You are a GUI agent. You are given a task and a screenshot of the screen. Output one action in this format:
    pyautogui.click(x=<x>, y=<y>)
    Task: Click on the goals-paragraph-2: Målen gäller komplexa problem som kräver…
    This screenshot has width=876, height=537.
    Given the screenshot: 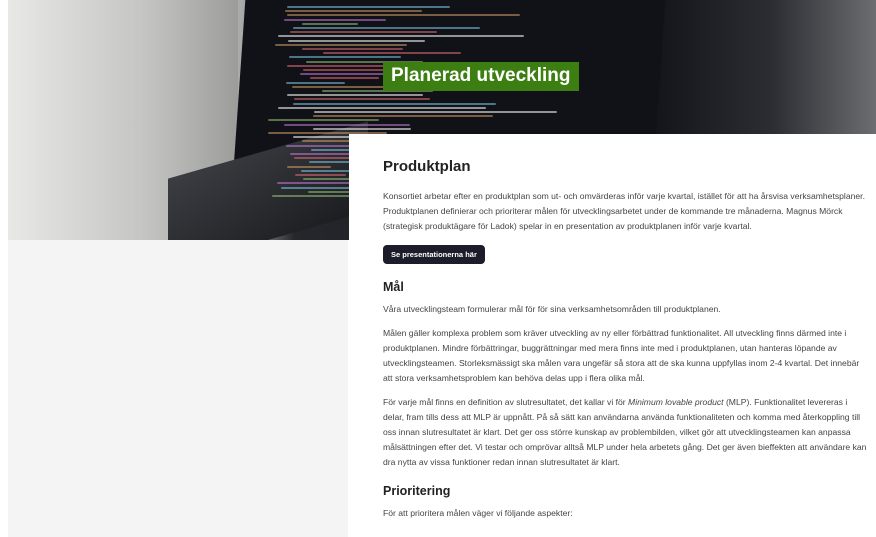 What is the action you would take?
    pyautogui.click(x=621, y=355)
    